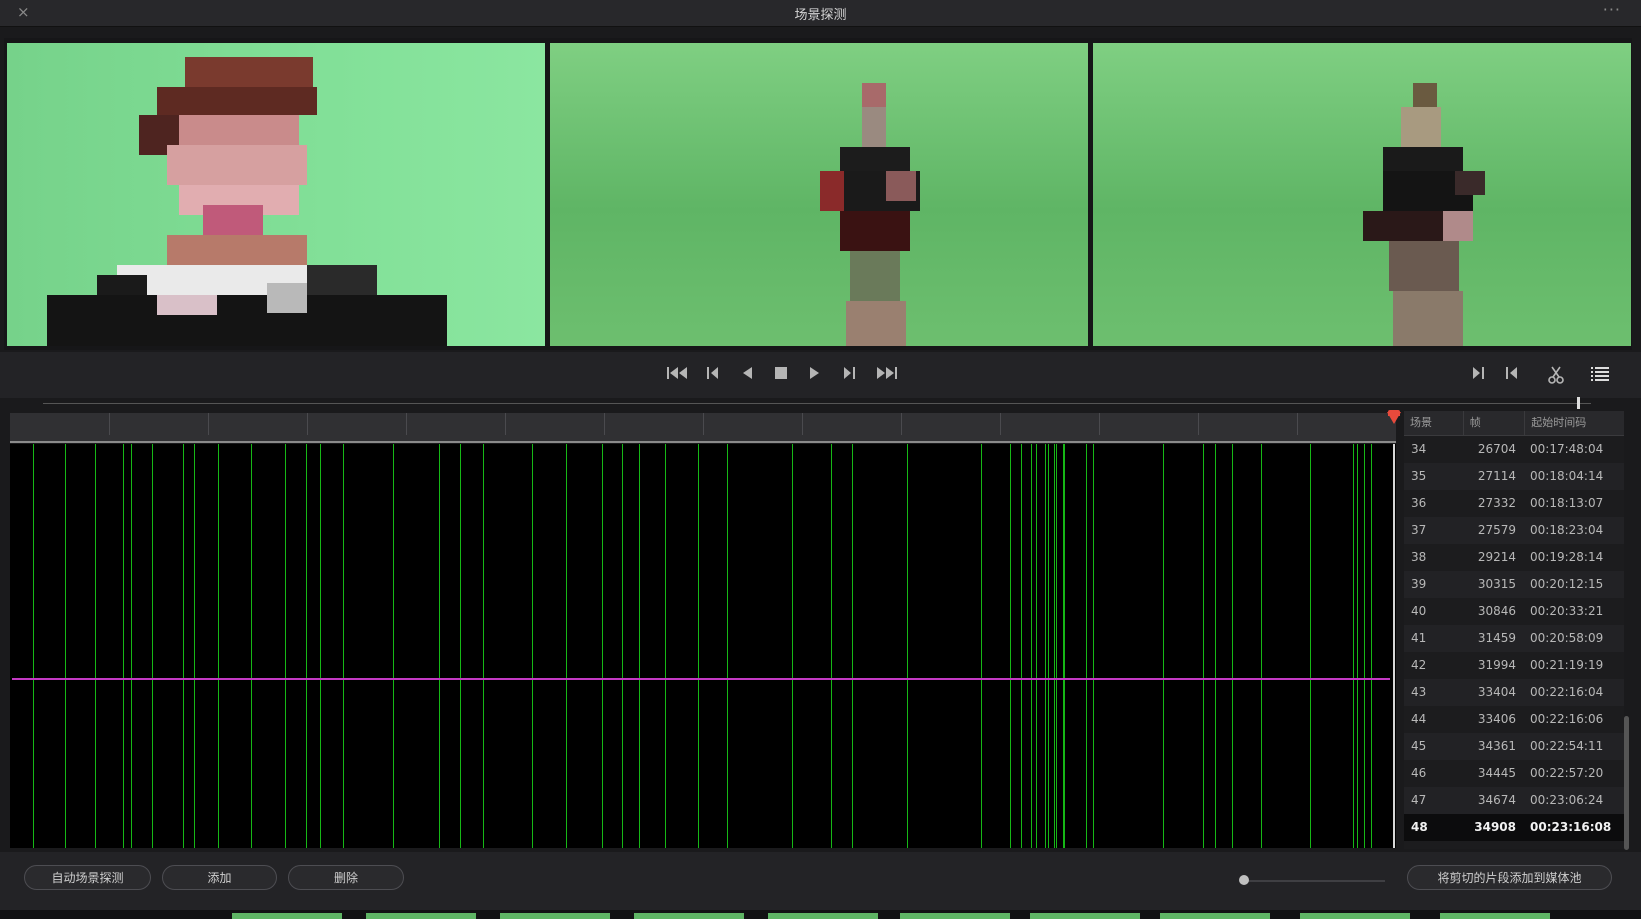 The height and width of the screenshot is (919, 1641). What do you see at coordinates (1514, 476) in the screenshot?
I see `scene-row: 35 27114 00:18:04:14` at bounding box center [1514, 476].